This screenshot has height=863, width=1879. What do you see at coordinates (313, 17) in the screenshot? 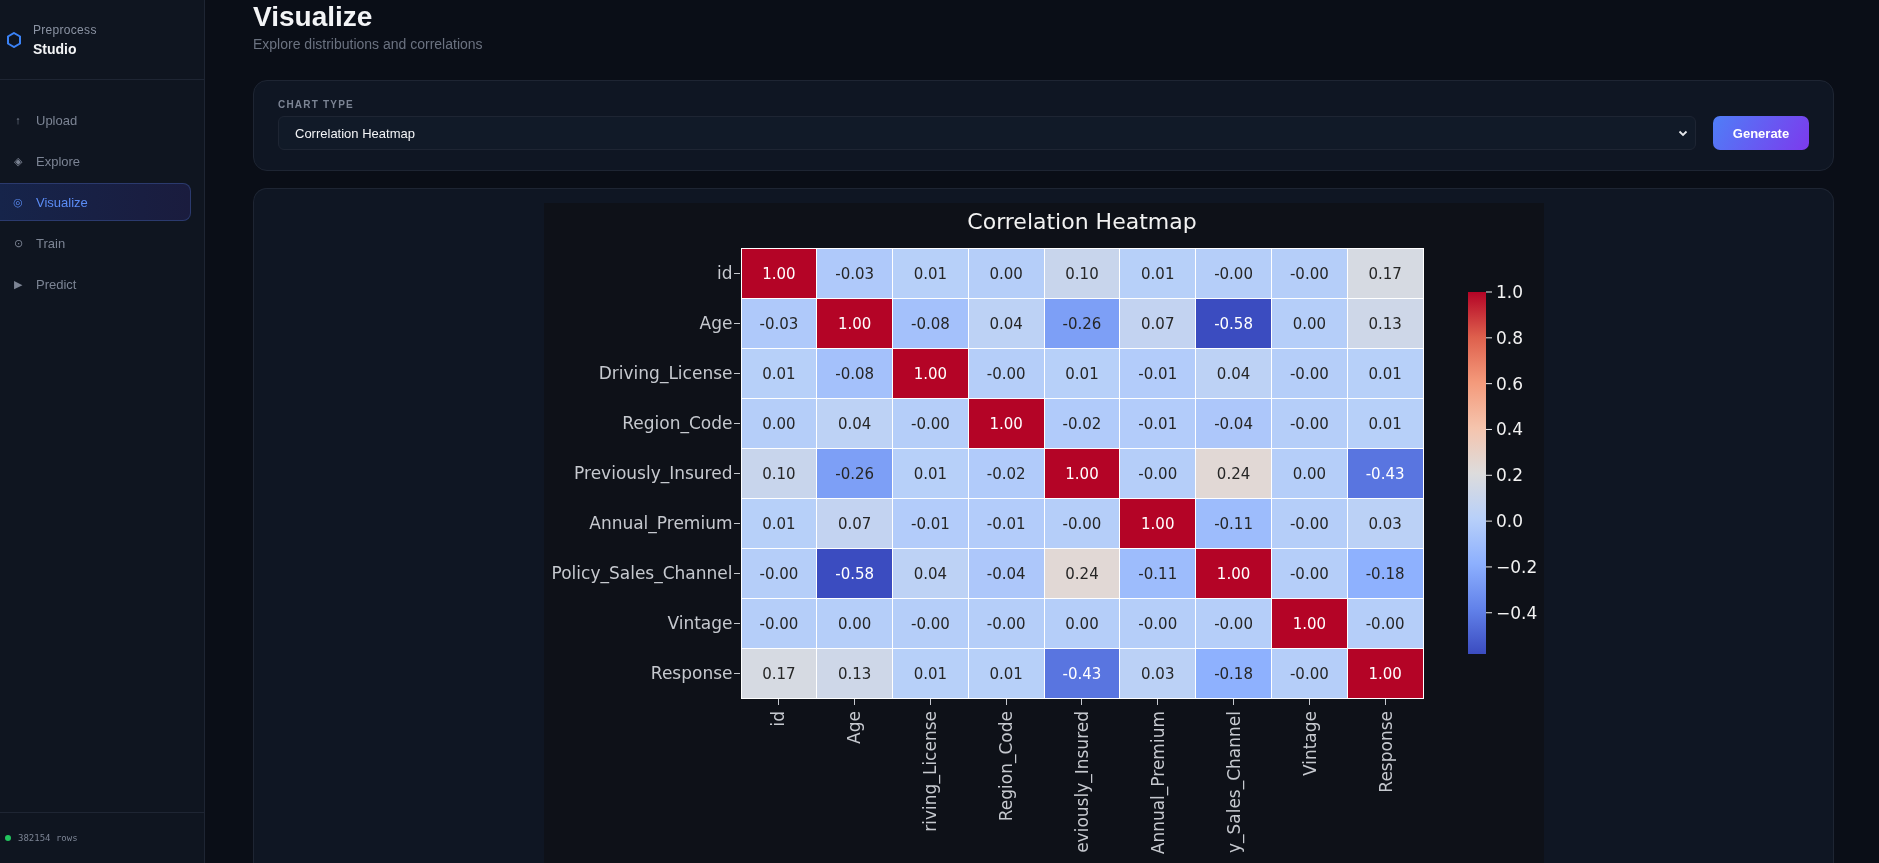
I see `page-title: Visualize` at bounding box center [313, 17].